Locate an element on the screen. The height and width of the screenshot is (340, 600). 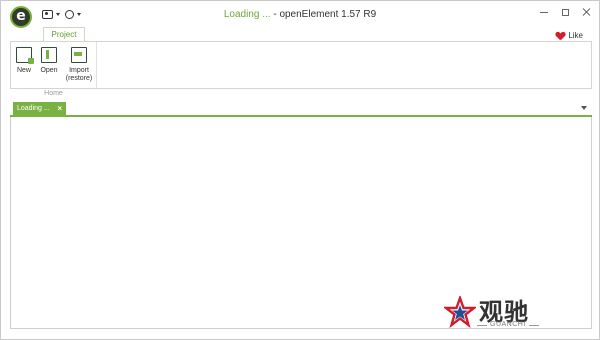
window-controls is located at coordinates (565, 12).